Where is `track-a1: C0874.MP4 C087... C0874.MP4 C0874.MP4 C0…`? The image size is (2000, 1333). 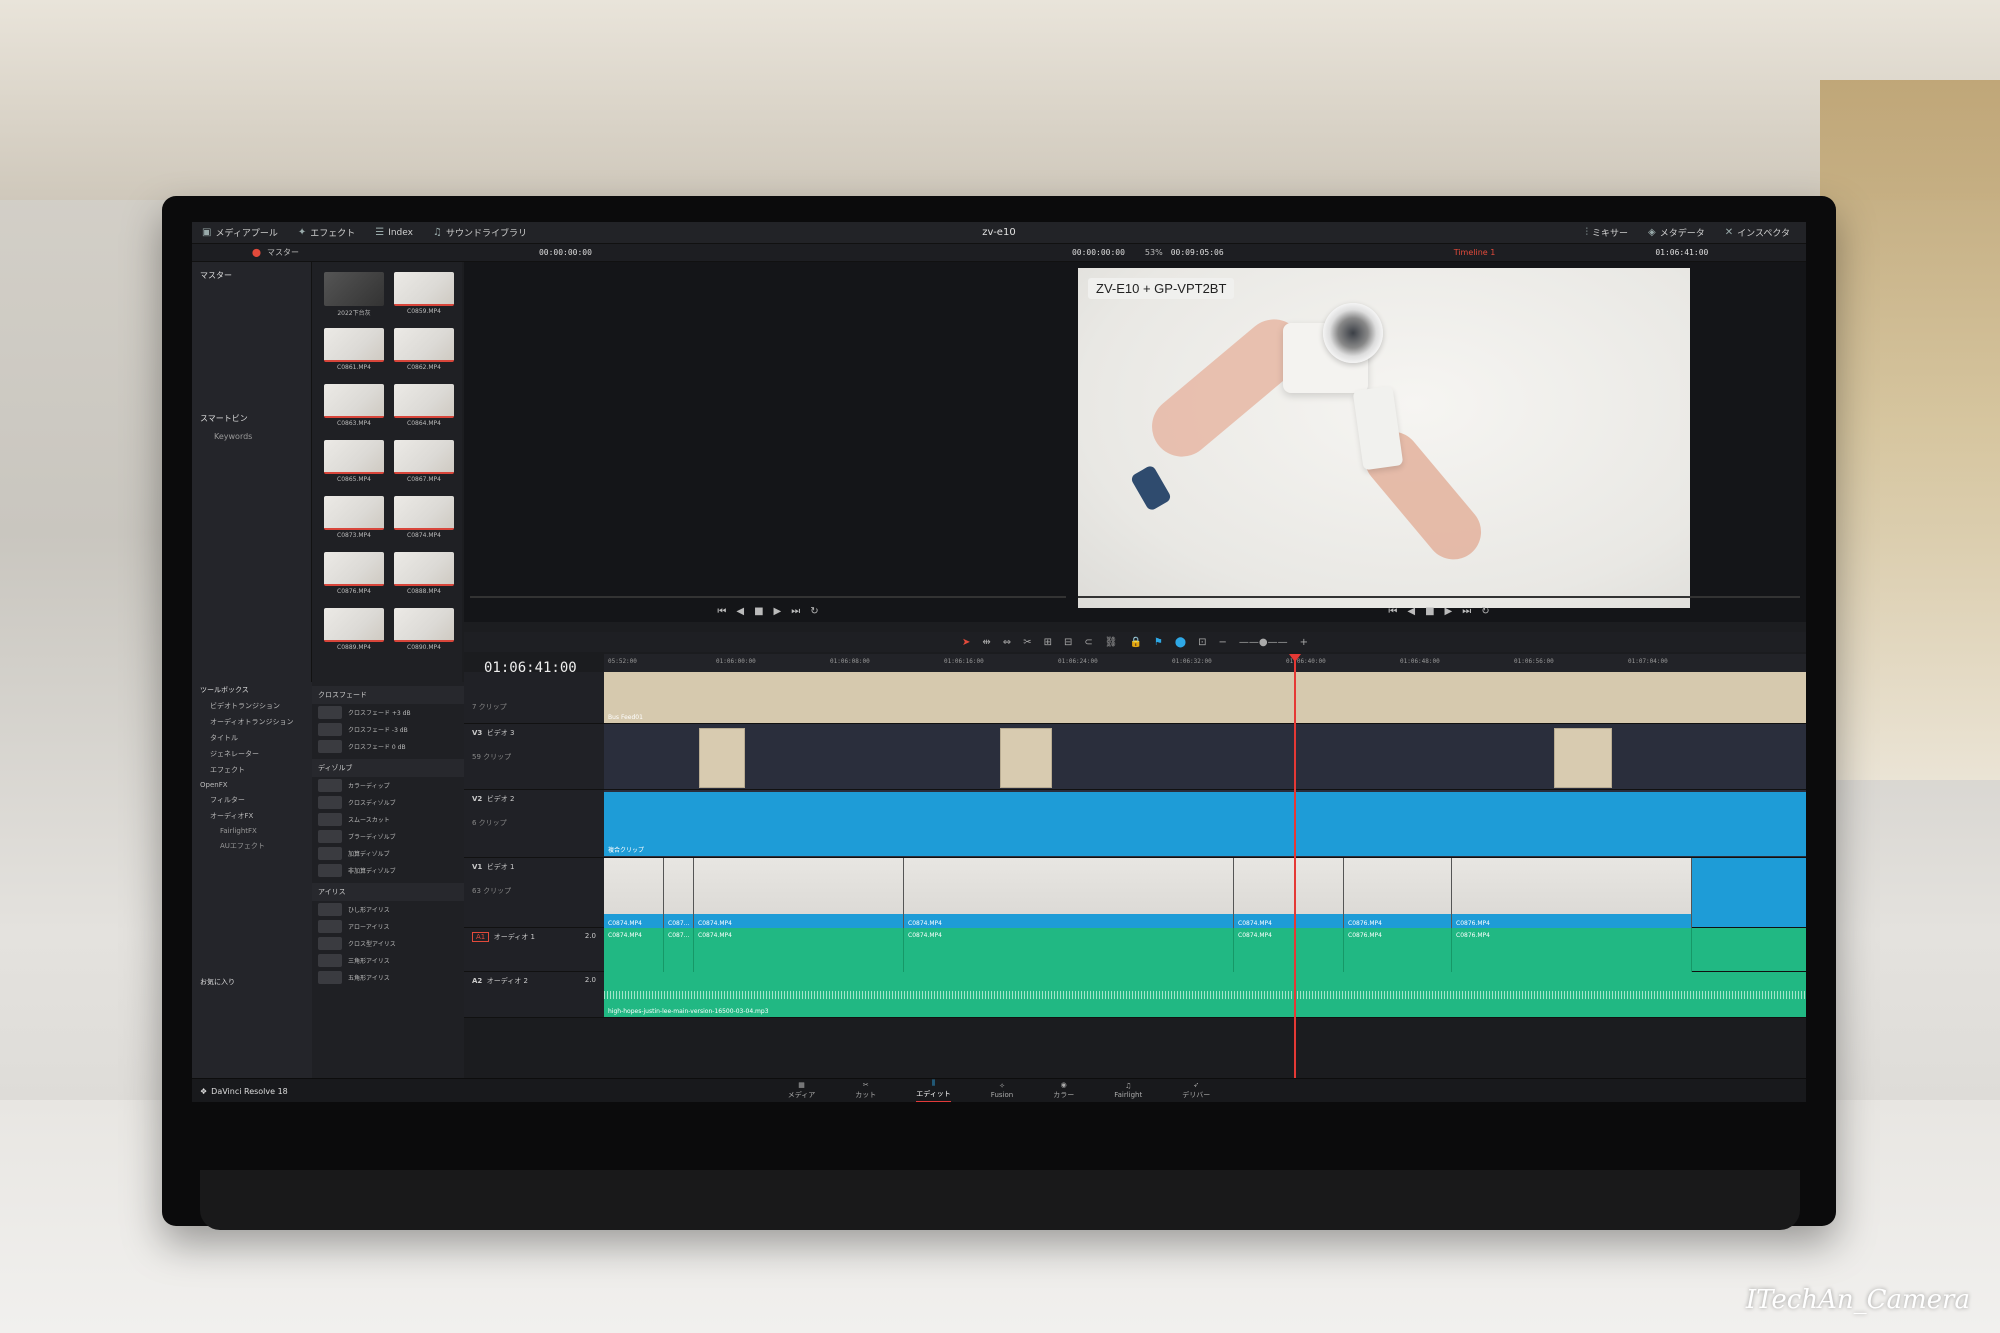 track-a1: C0874.MP4 C087... C0874.MP4 C0874.MP4 C0… is located at coordinates (1205, 950).